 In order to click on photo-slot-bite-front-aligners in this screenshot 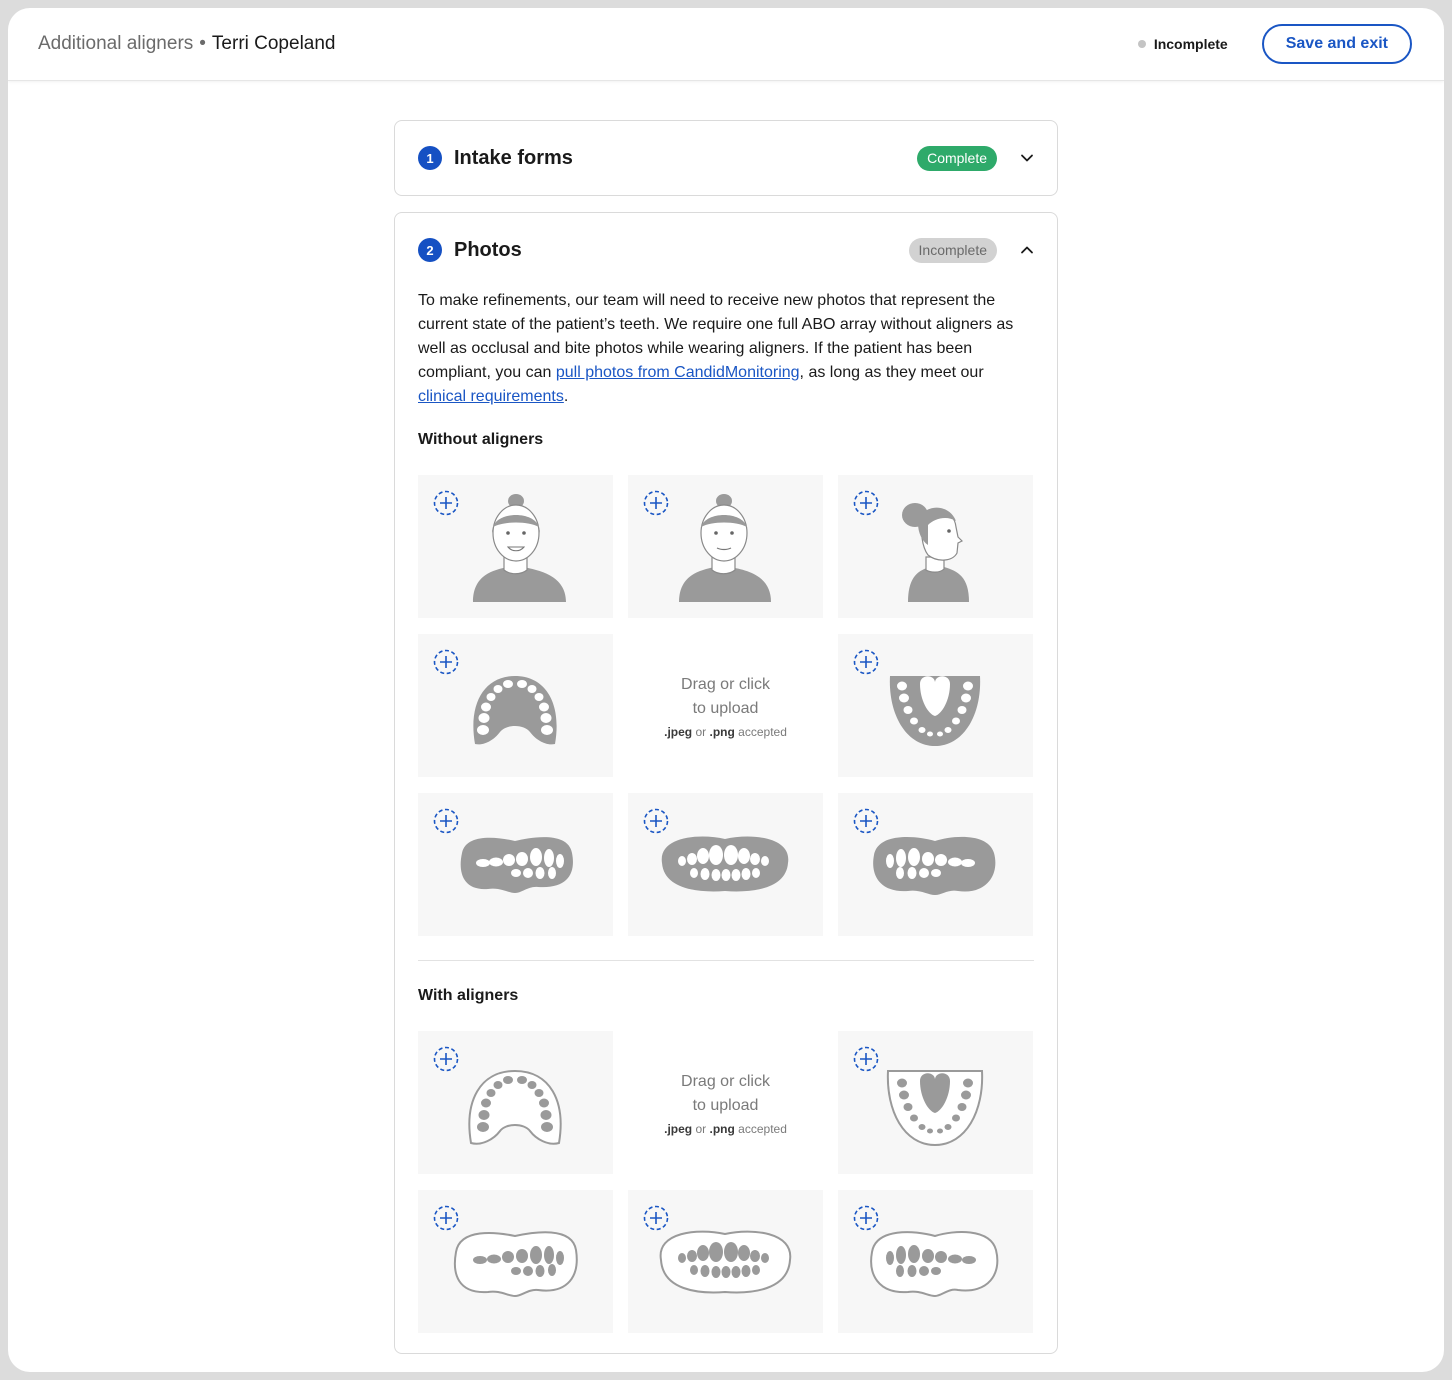, I will do `click(725, 1261)`.